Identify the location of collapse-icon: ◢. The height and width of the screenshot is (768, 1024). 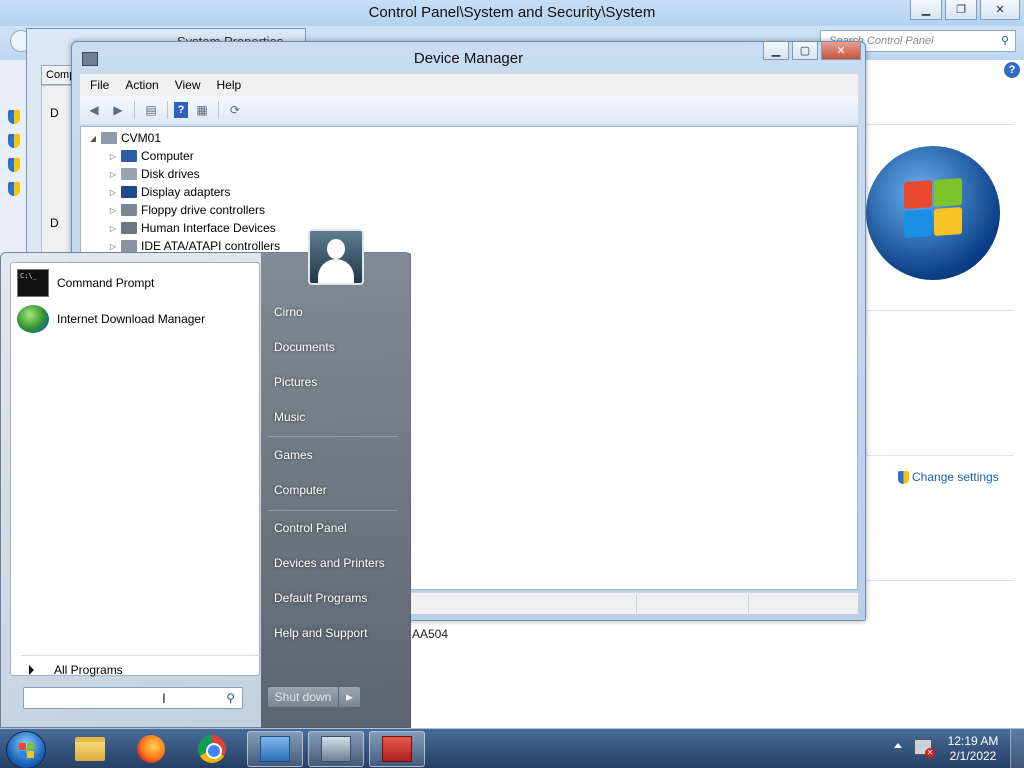
(93, 138).